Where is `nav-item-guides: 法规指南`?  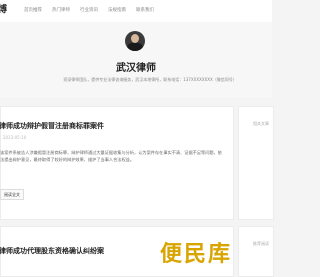
nav-item-guides: 法规指南 is located at coordinates (122, 10).